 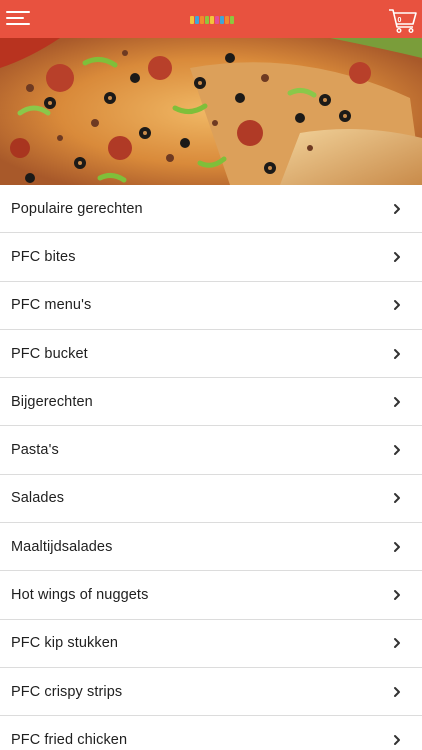 I want to click on hamburger-menu-icon, so click(x=19, y=19).